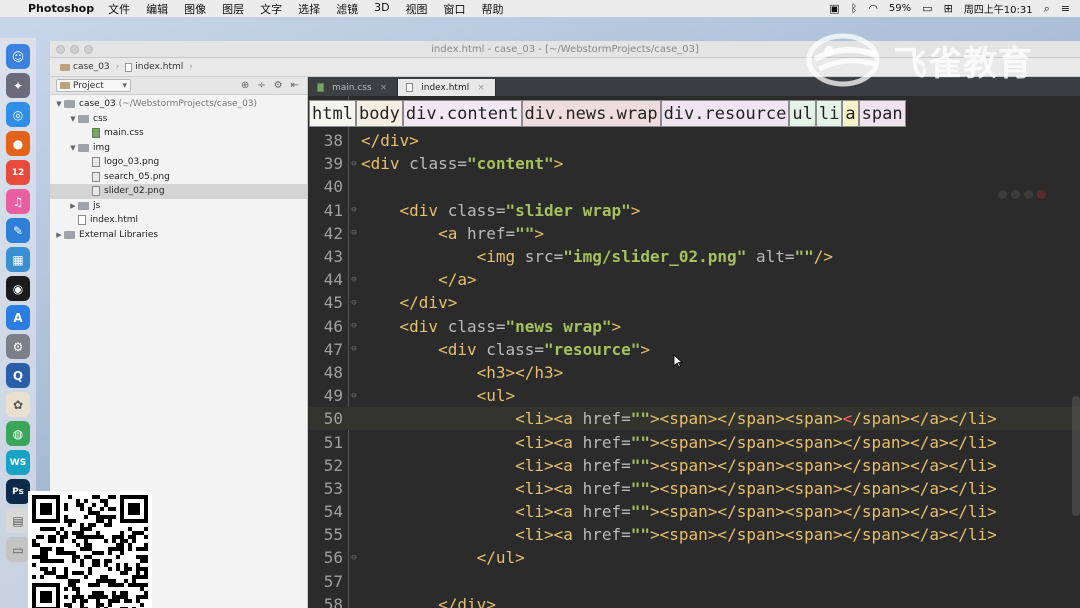  I want to click on menu-item: 帮助, so click(493, 9).